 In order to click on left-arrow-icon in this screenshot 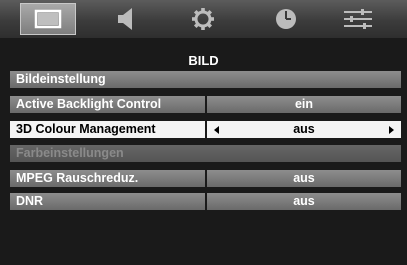, I will do `click(216, 130)`.